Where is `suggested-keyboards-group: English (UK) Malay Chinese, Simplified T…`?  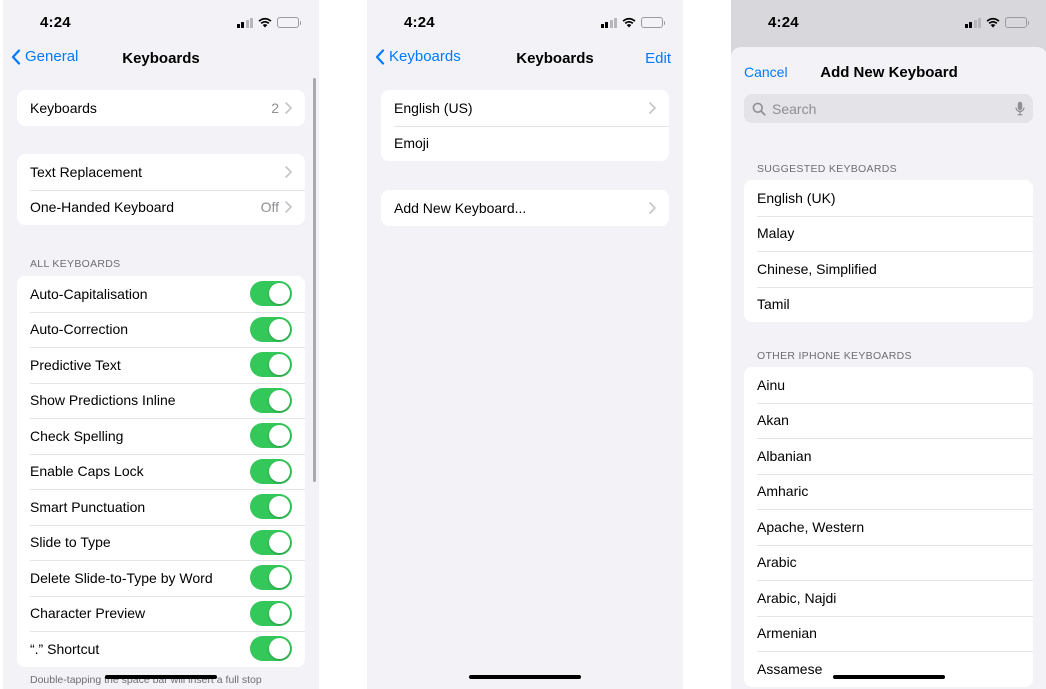 suggested-keyboards-group: English (UK) Malay Chinese, Simplified T… is located at coordinates (888, 251).